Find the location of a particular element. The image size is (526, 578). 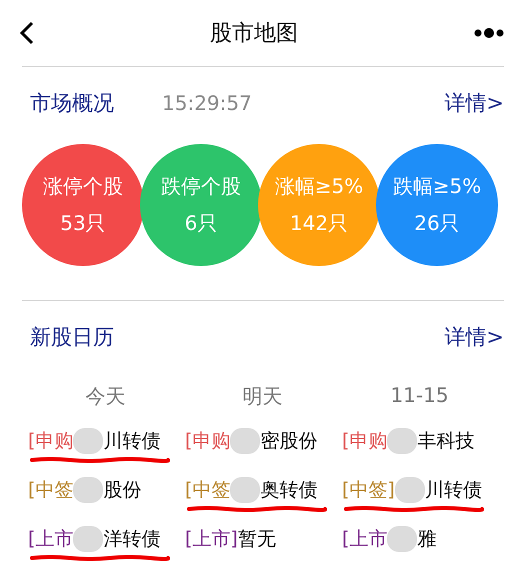

stock-name: 雅 is located at coordinates (426, 539).